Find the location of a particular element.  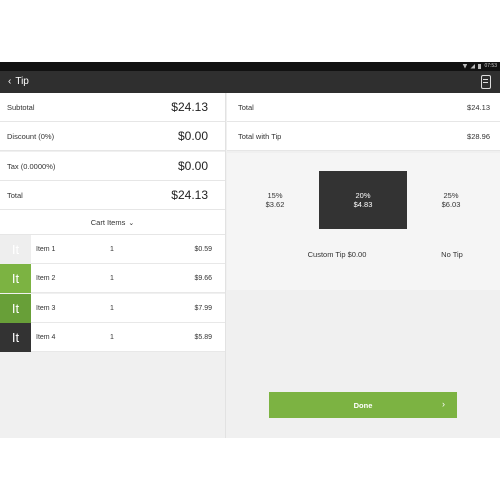

subtotal-label: Subtotal is located at coordinates (21, 107).